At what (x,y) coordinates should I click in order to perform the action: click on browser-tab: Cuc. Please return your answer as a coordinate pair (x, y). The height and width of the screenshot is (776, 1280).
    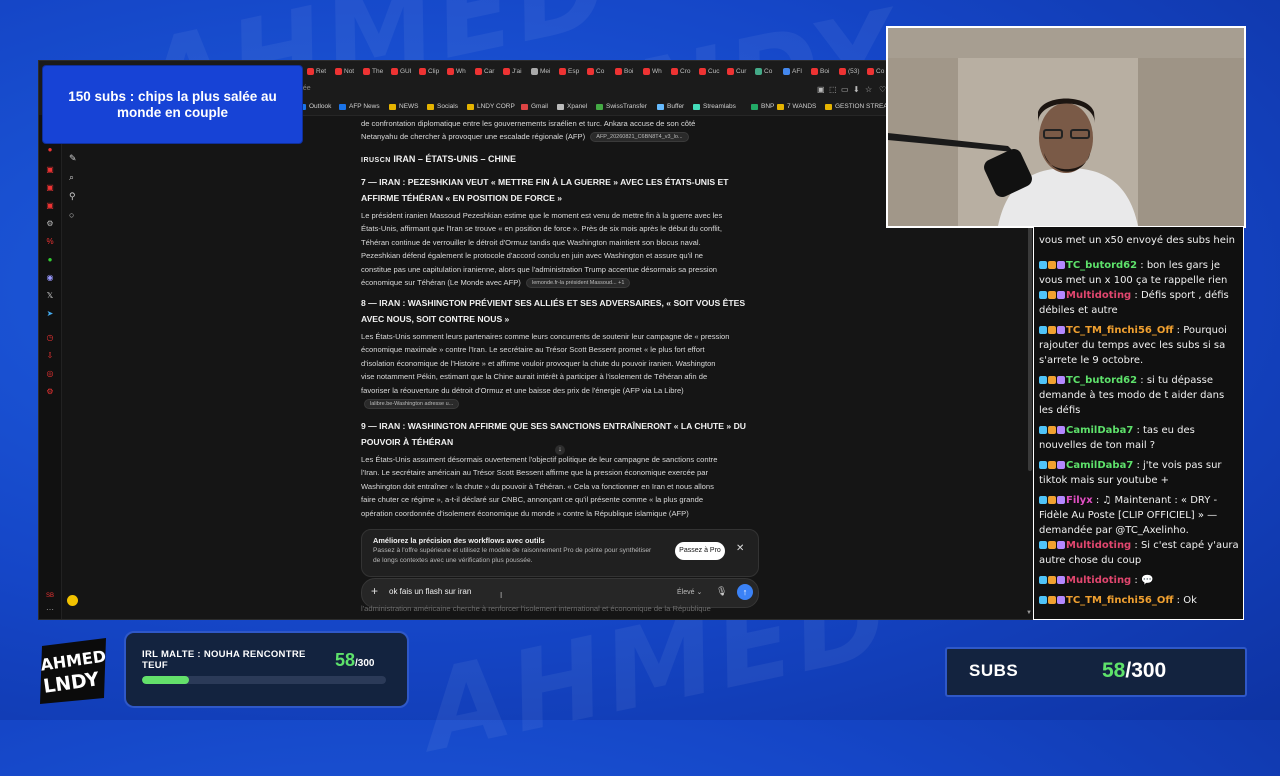
    Looking at the image, I should click on (709, 71).